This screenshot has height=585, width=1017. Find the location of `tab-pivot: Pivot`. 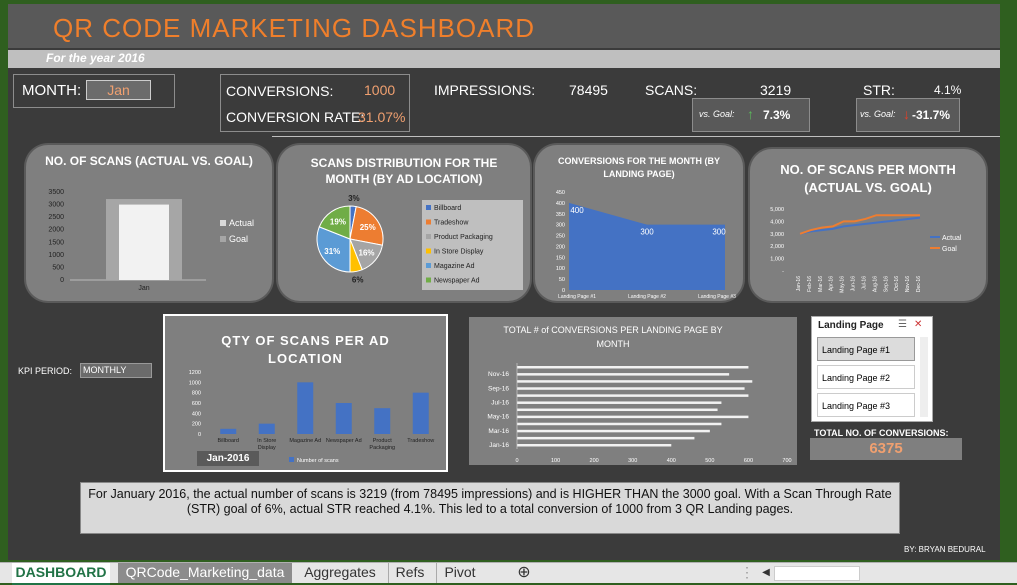

tab-pivot: Pivot is located at coordinates (459, 573).